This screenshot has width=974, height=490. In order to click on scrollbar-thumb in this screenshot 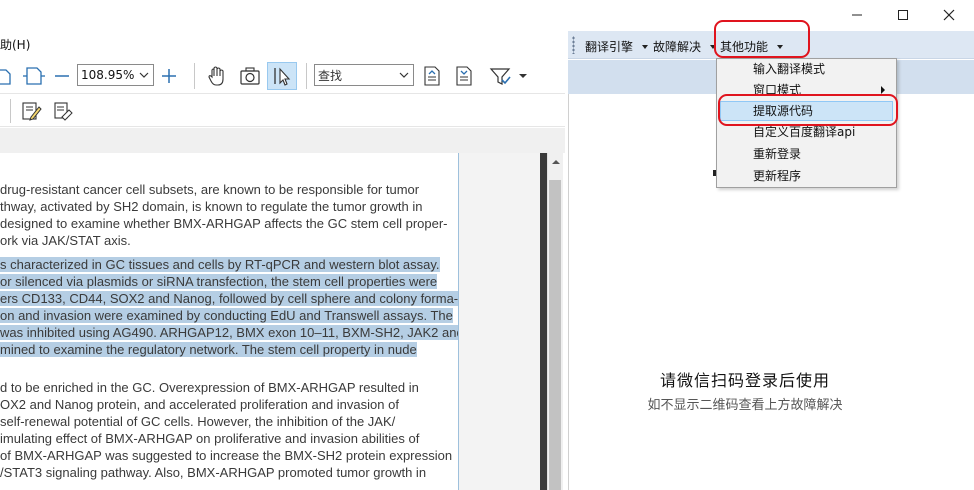, I will do `click(555, 335)`.